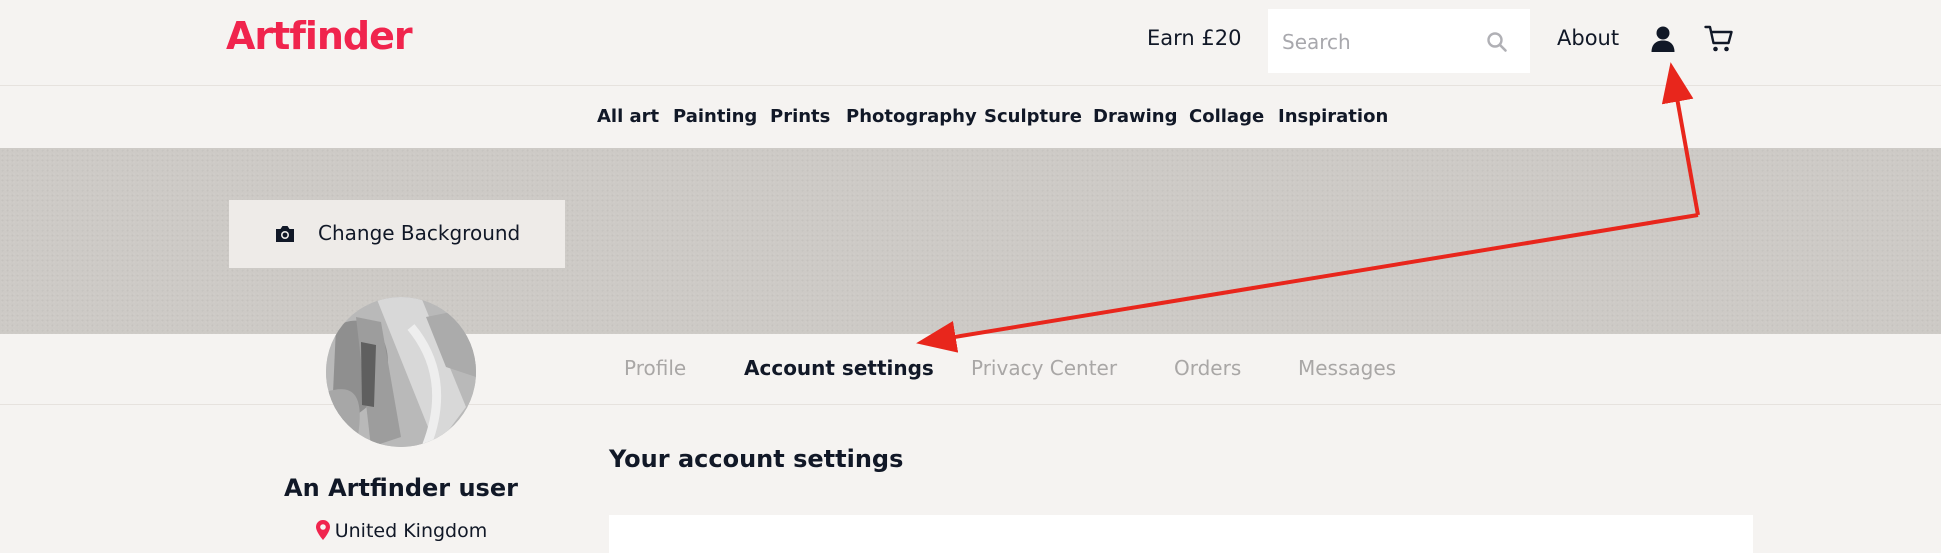 This screenshot has height=553, width=1941. I want to click on category-inspiration: Inspiration, so click(1333, 116).